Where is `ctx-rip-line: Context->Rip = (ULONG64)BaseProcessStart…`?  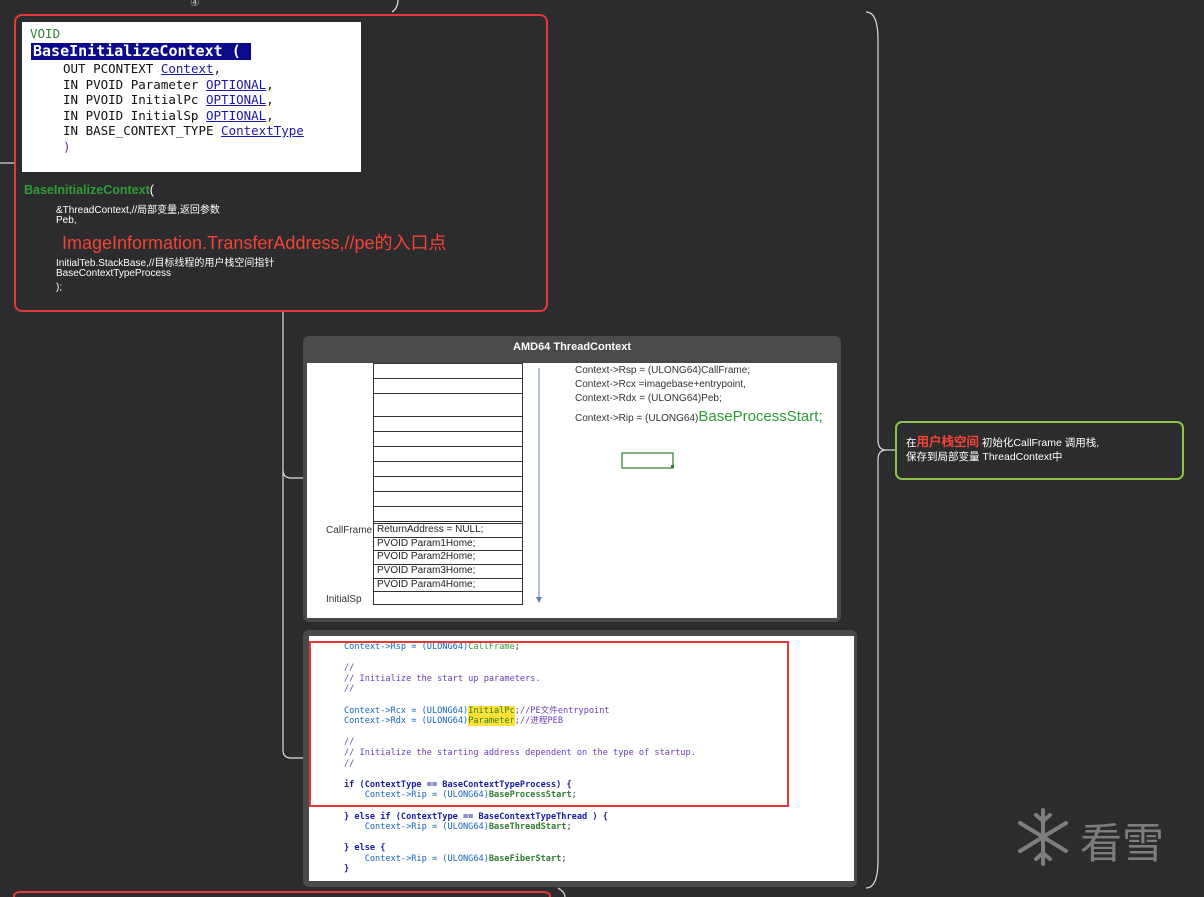
ctx-rip-line: Context->Rip = (ULONG64)BaseProcessStart… is located at coordinates (699, 416).